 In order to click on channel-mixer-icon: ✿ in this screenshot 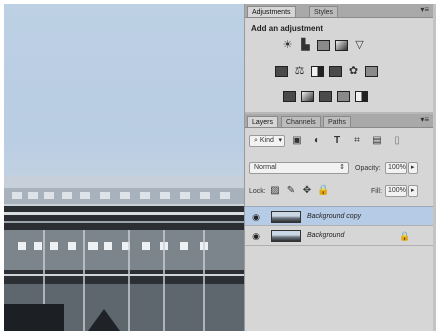, I will do `click(353, 71)`.